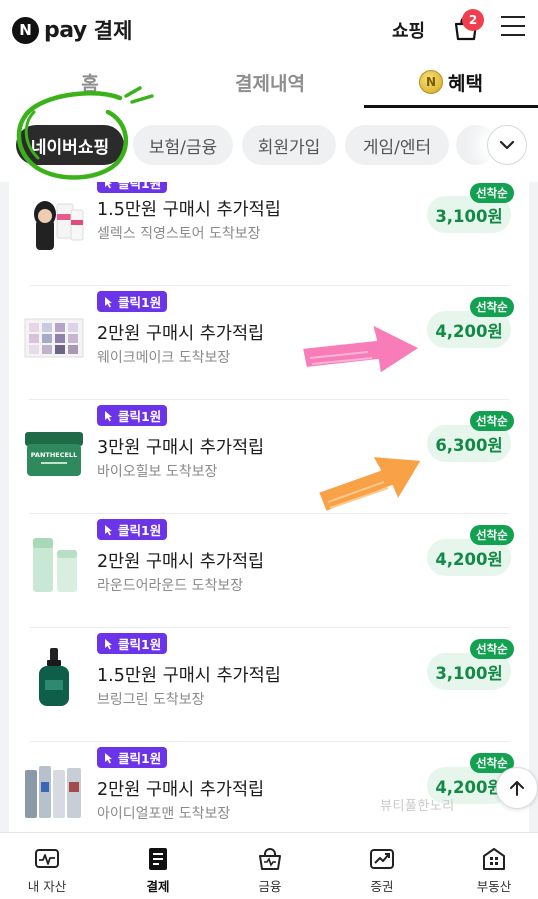  I want to click on offer-store: 바이오힐보 도착보장, so click(157, 472).